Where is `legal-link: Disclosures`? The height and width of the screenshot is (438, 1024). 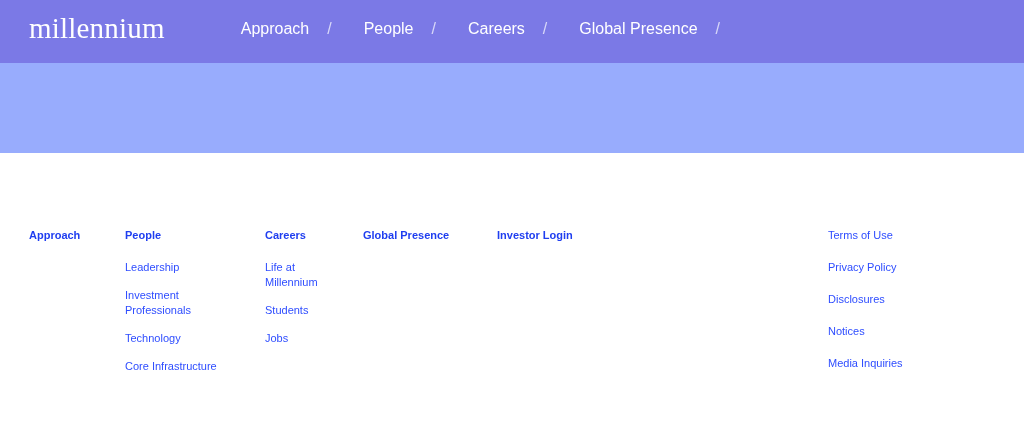
legal-link: Disclosures is located at coordinates (926, 299).